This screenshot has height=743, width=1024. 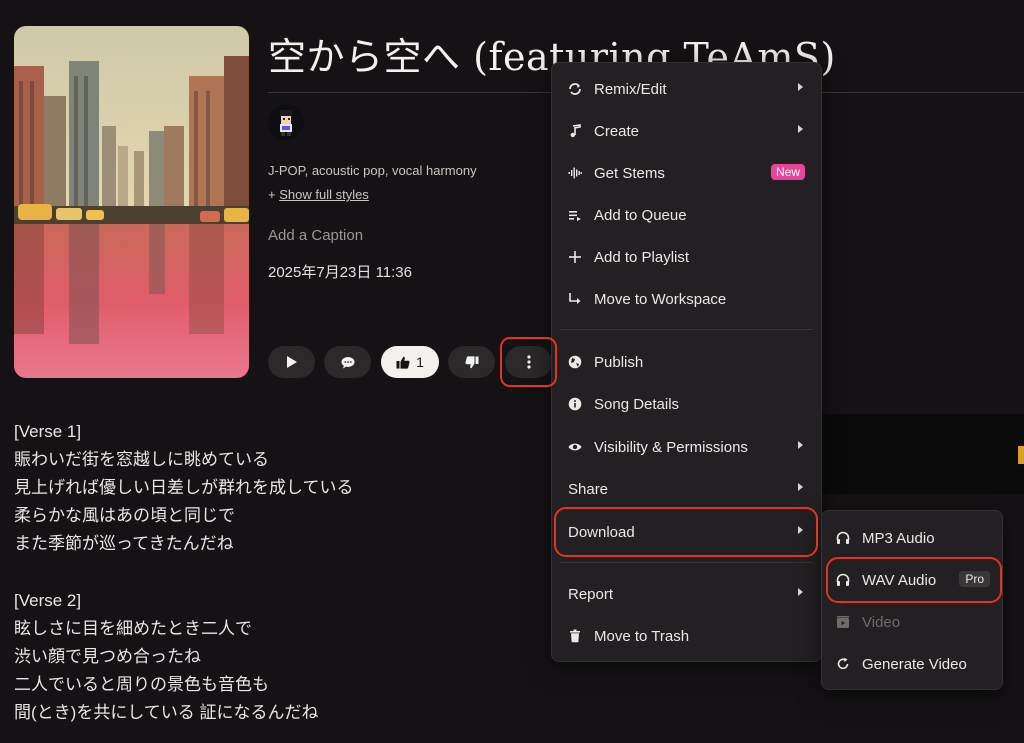 What do you see at coordinates (686, 173) in the screenshot?
I see `menu-item-get-stems: Get Stems New` at bounding box center [686, 173].